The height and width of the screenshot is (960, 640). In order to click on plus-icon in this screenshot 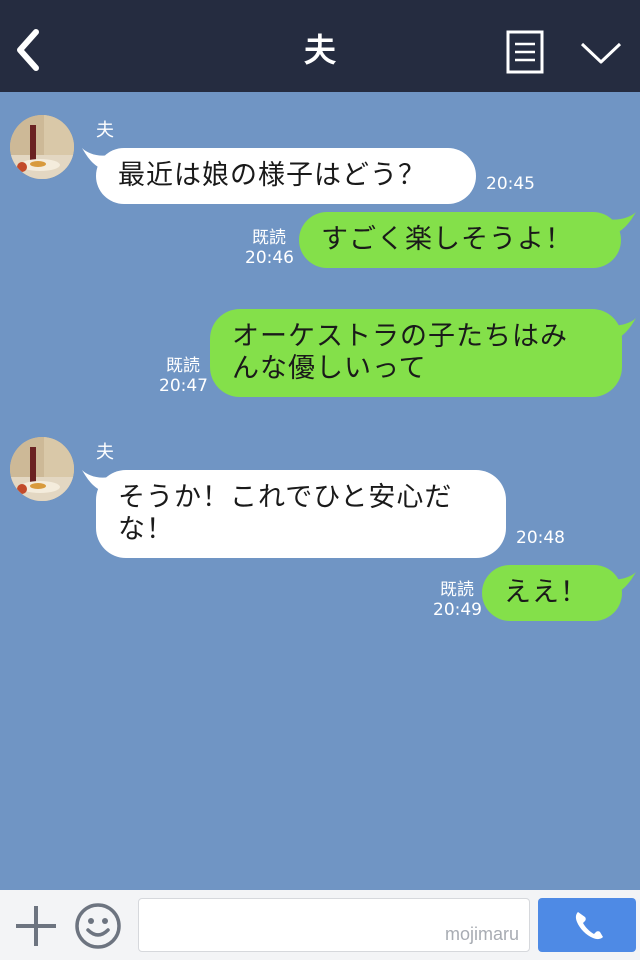, I will do `click(36, 926)`.